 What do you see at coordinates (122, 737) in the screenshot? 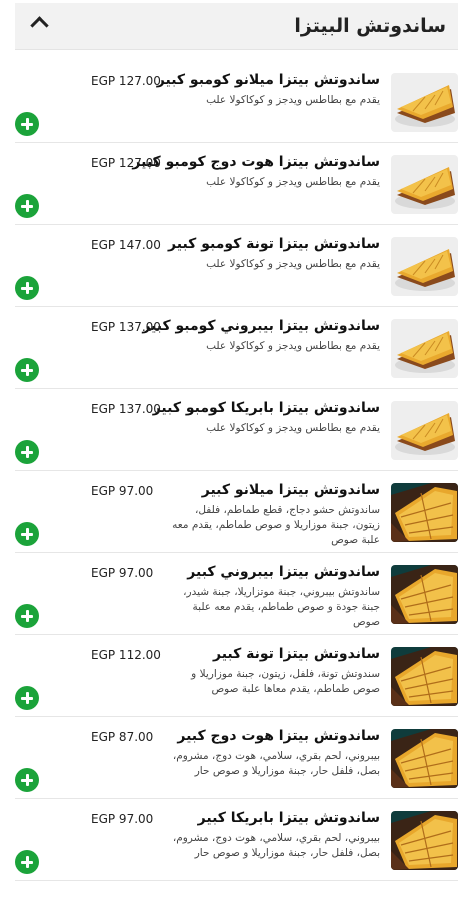
I see `item-price: EGP 87.00` at bounding box center [122, 737].